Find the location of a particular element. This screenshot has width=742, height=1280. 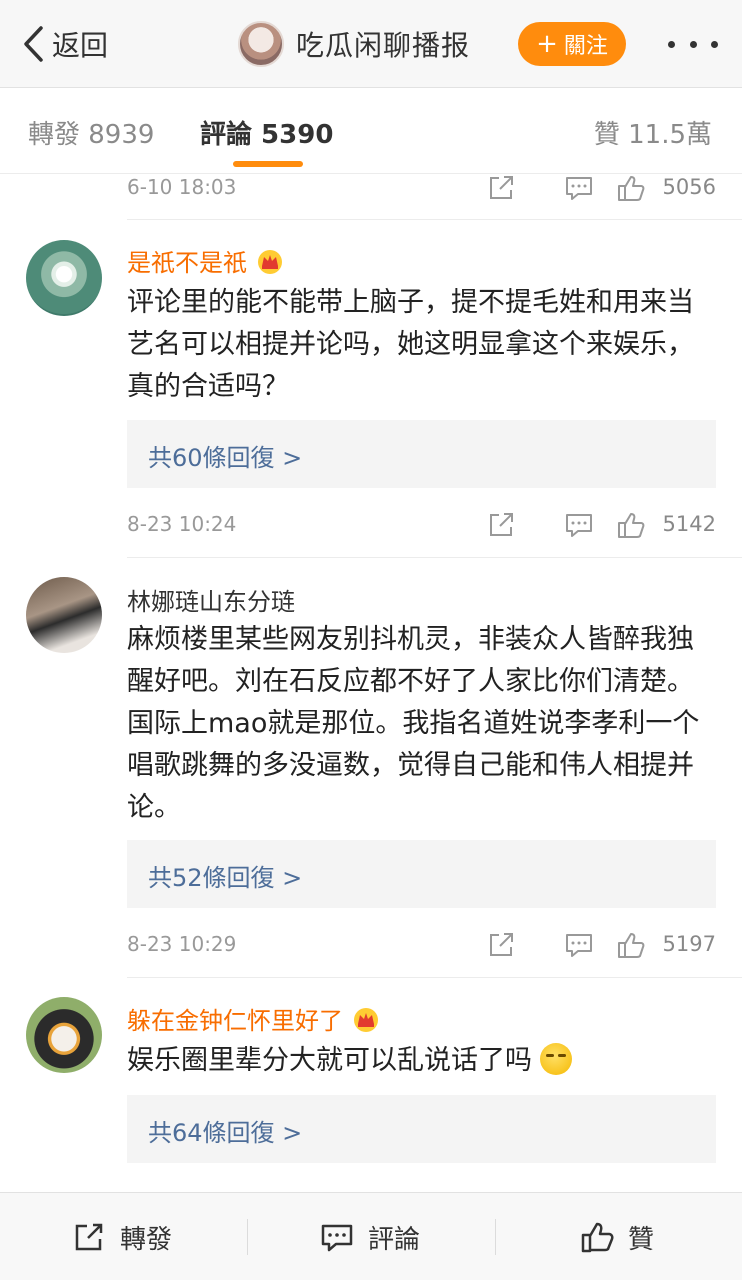

comment-author: 躲在金钟仁怀里好了 is located at coordinates (254, 1018).